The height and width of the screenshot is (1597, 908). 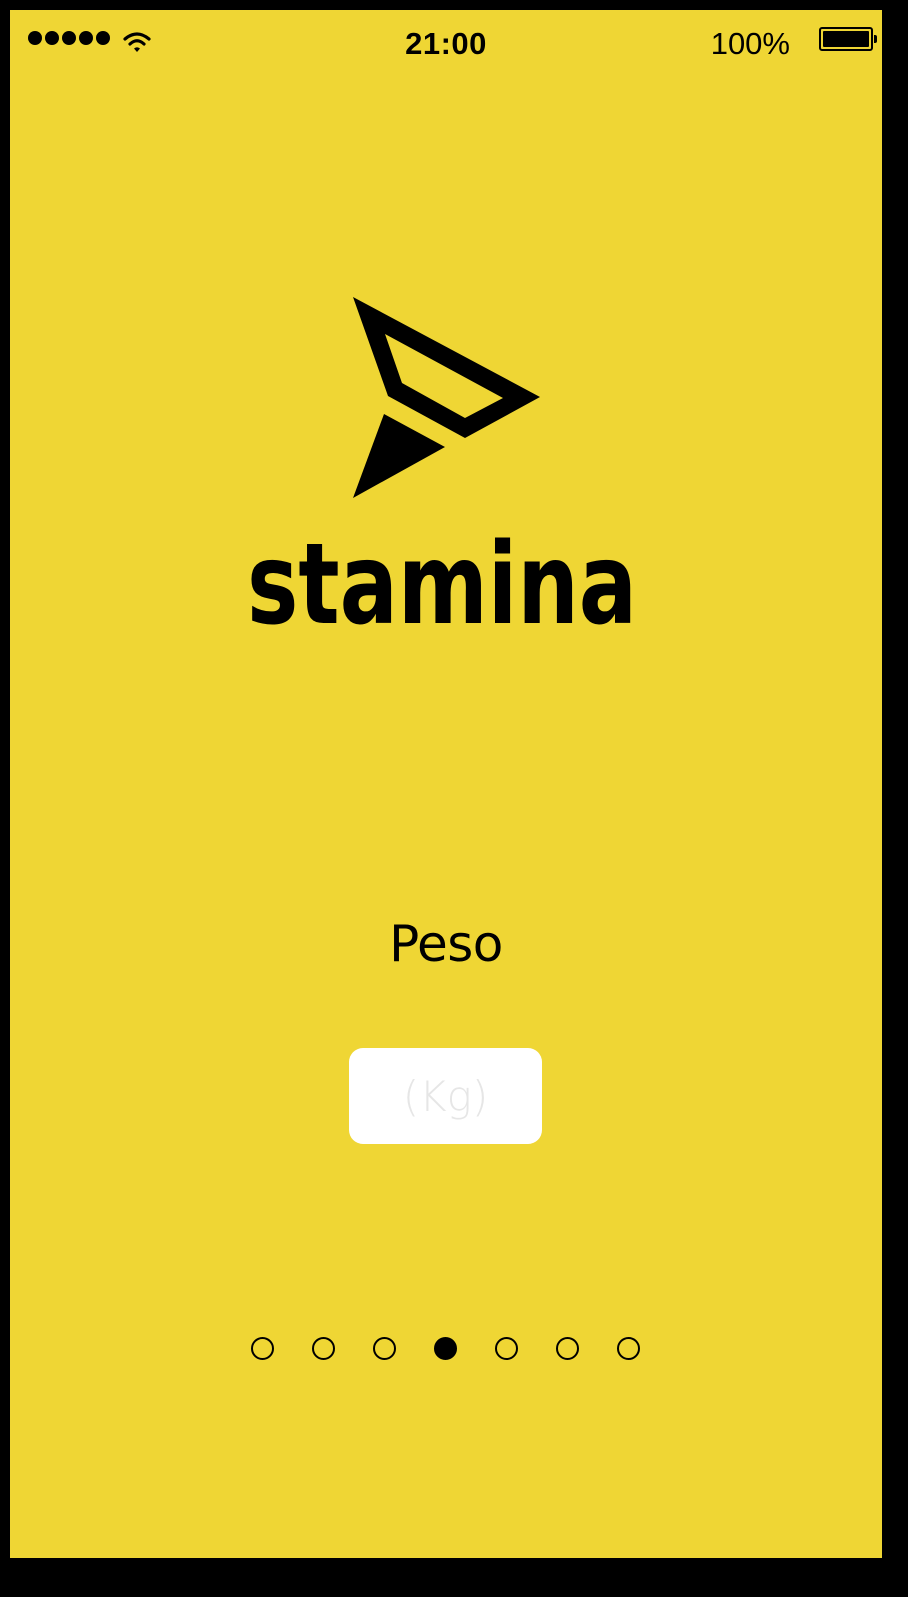 I want to click on page-dot-4-current, so click(x=445, y=1348).